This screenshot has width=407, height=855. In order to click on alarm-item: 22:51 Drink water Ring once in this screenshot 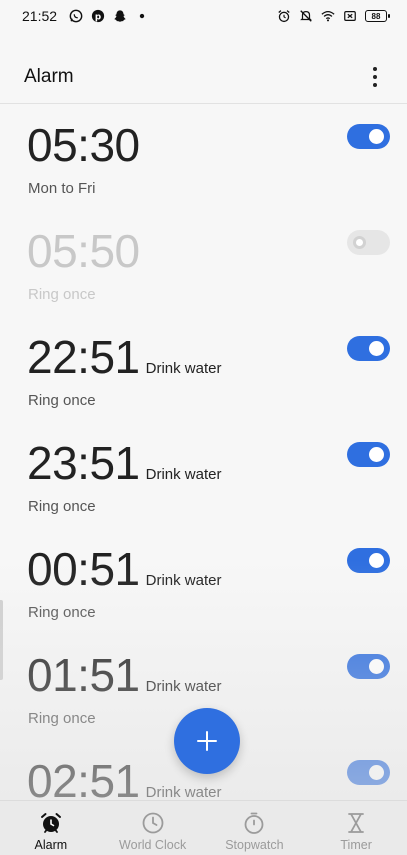, I will do `click(203, 371)`.